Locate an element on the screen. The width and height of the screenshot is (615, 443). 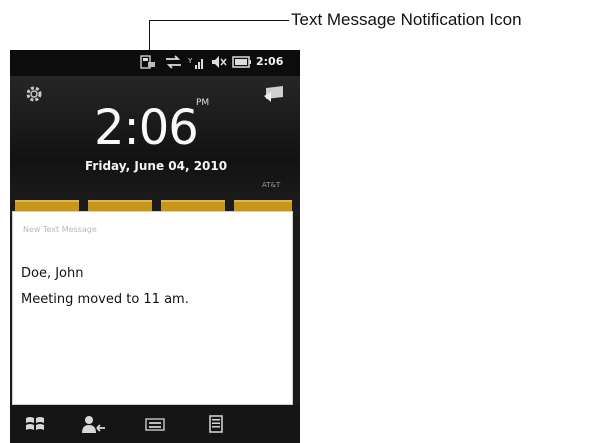
keyboard-icon is located at coordinates (155, 424).